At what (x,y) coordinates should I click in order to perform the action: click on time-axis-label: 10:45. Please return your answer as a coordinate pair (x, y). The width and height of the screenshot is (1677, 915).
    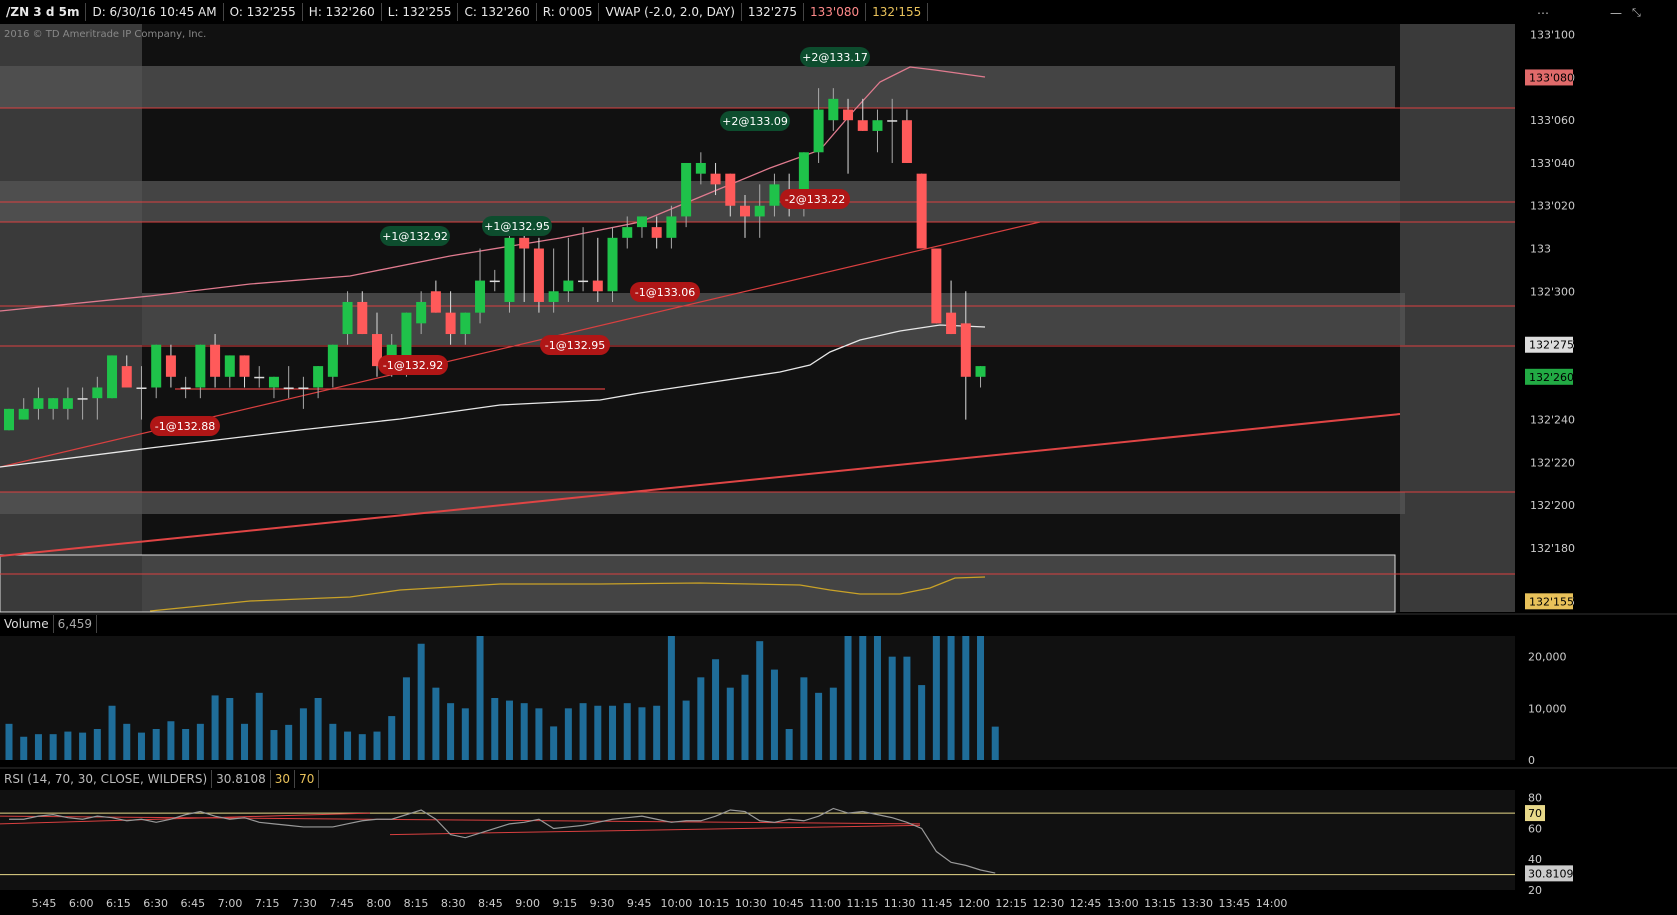
    Looking at the image, I should click on (788, 903).